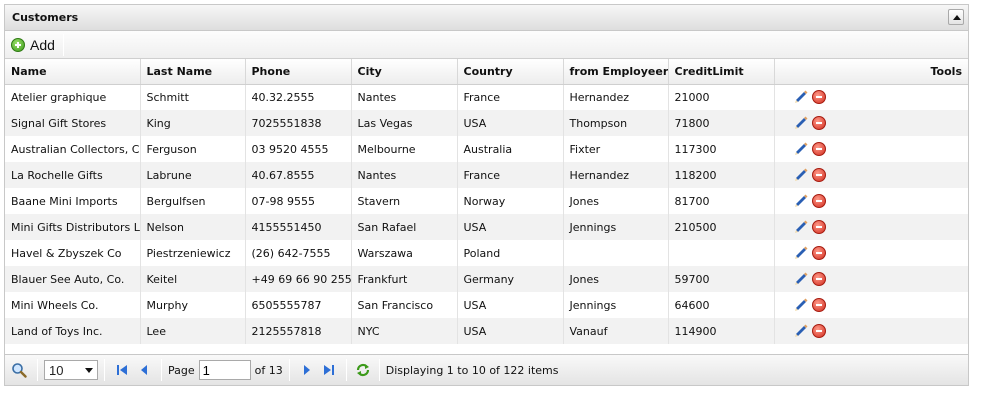  I want to click on column-header-phone: Phone, so click(298, 72).